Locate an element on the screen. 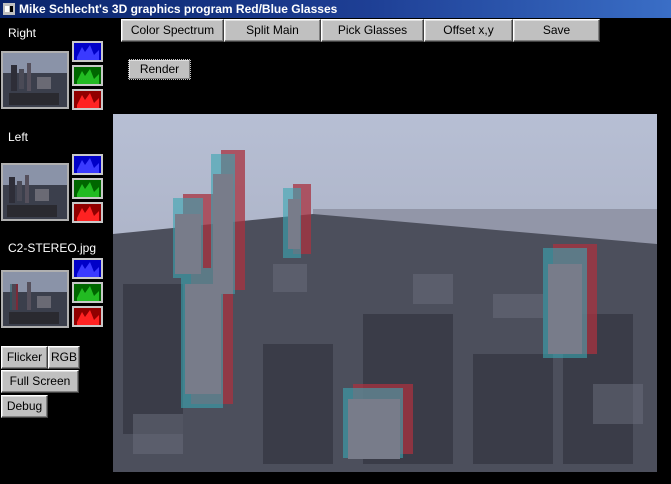 The image size is (671, 484). stereo-blue-channel is located at coordinates (87, 268).